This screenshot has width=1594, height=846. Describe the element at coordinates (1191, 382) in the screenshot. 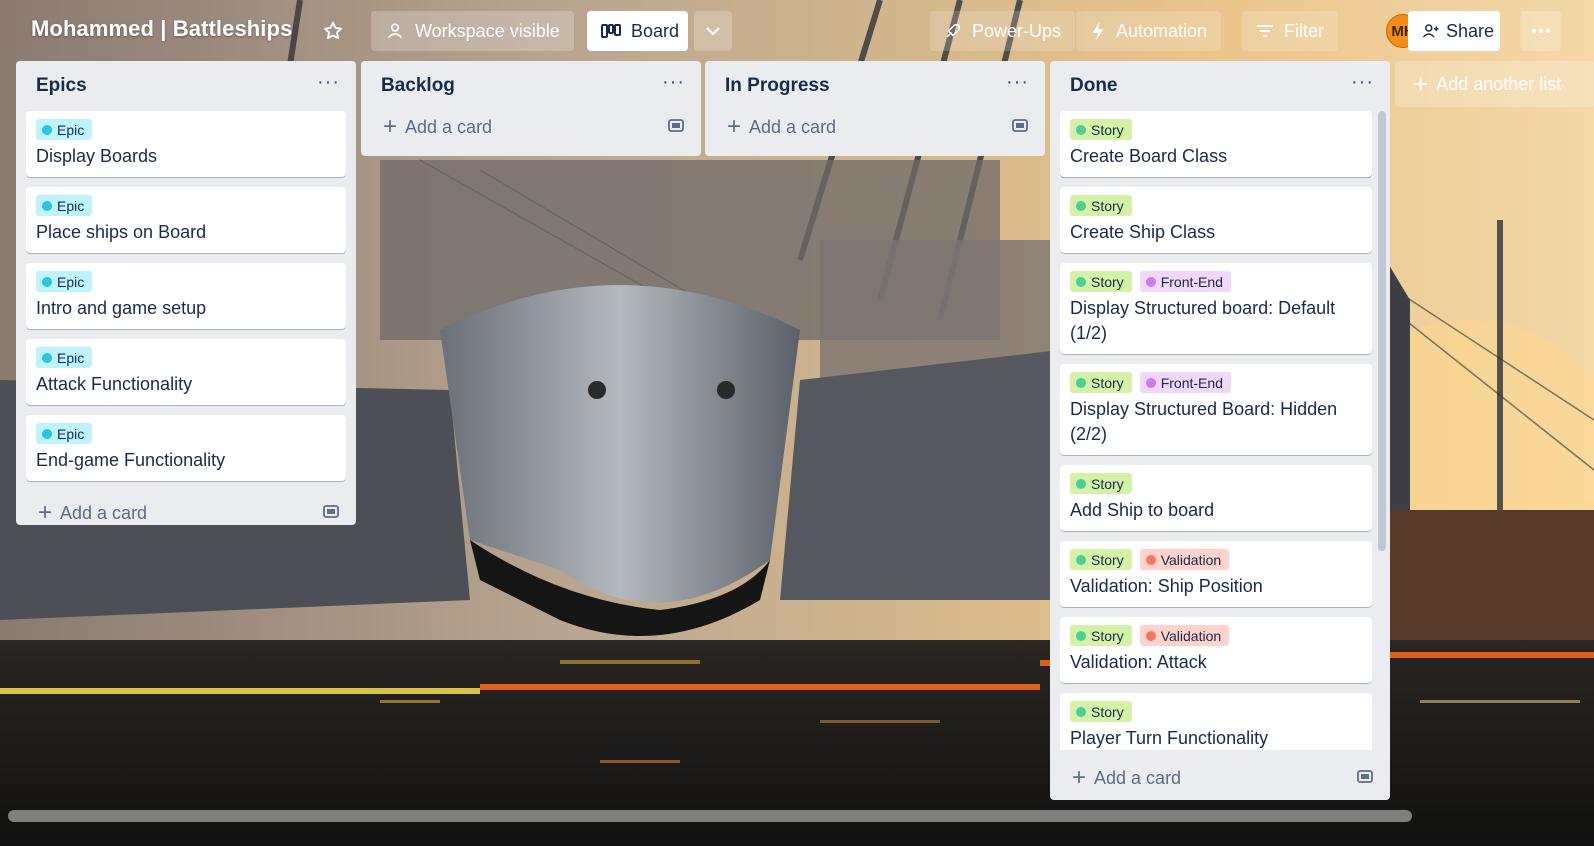

I see `card-label-text: Front-End` at that location.